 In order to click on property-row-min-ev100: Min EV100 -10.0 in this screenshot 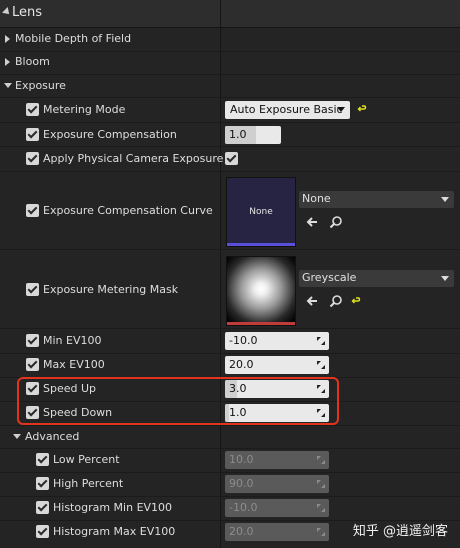, I will do `click(230, 341)`.